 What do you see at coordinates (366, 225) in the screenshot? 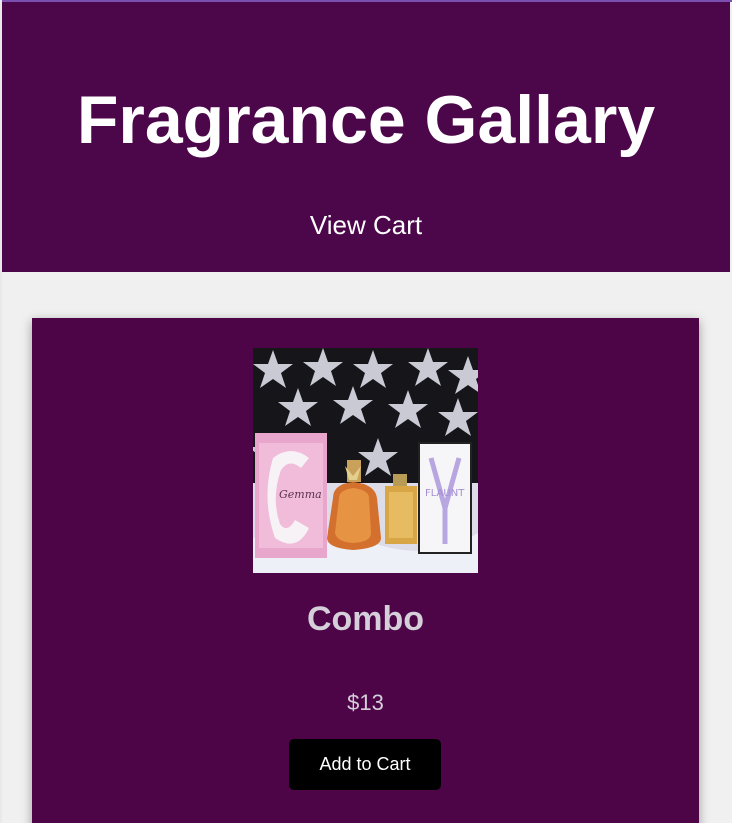
I see `view-cart-link: View Cart` at bounding box center [366, 225].